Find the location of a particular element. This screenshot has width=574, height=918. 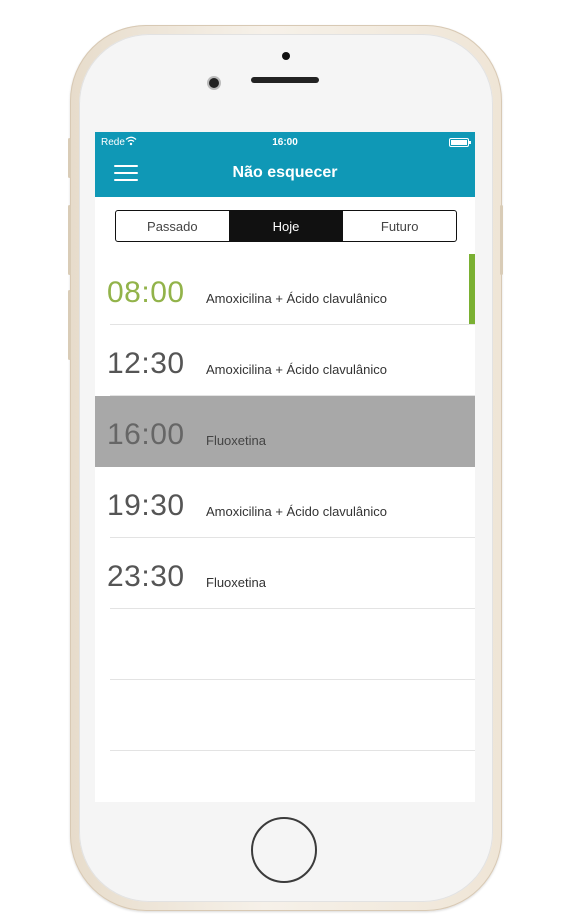

tab-hoje: Hoje is located at coordinates (286, 226).